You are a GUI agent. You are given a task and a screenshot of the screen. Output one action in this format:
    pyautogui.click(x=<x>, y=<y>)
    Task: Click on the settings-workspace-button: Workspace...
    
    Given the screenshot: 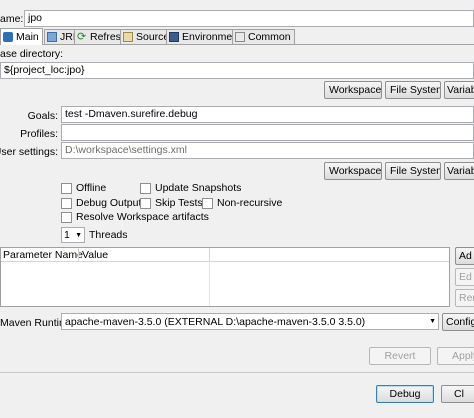 What is the action you would take?
    pyautogui.click(x=353, y=171)
    